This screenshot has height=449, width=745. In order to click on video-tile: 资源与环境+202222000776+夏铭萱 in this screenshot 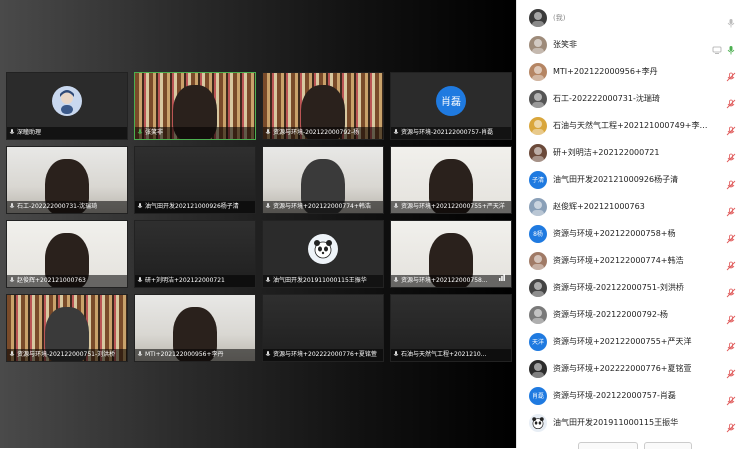, I will do `click(323, 328)`.